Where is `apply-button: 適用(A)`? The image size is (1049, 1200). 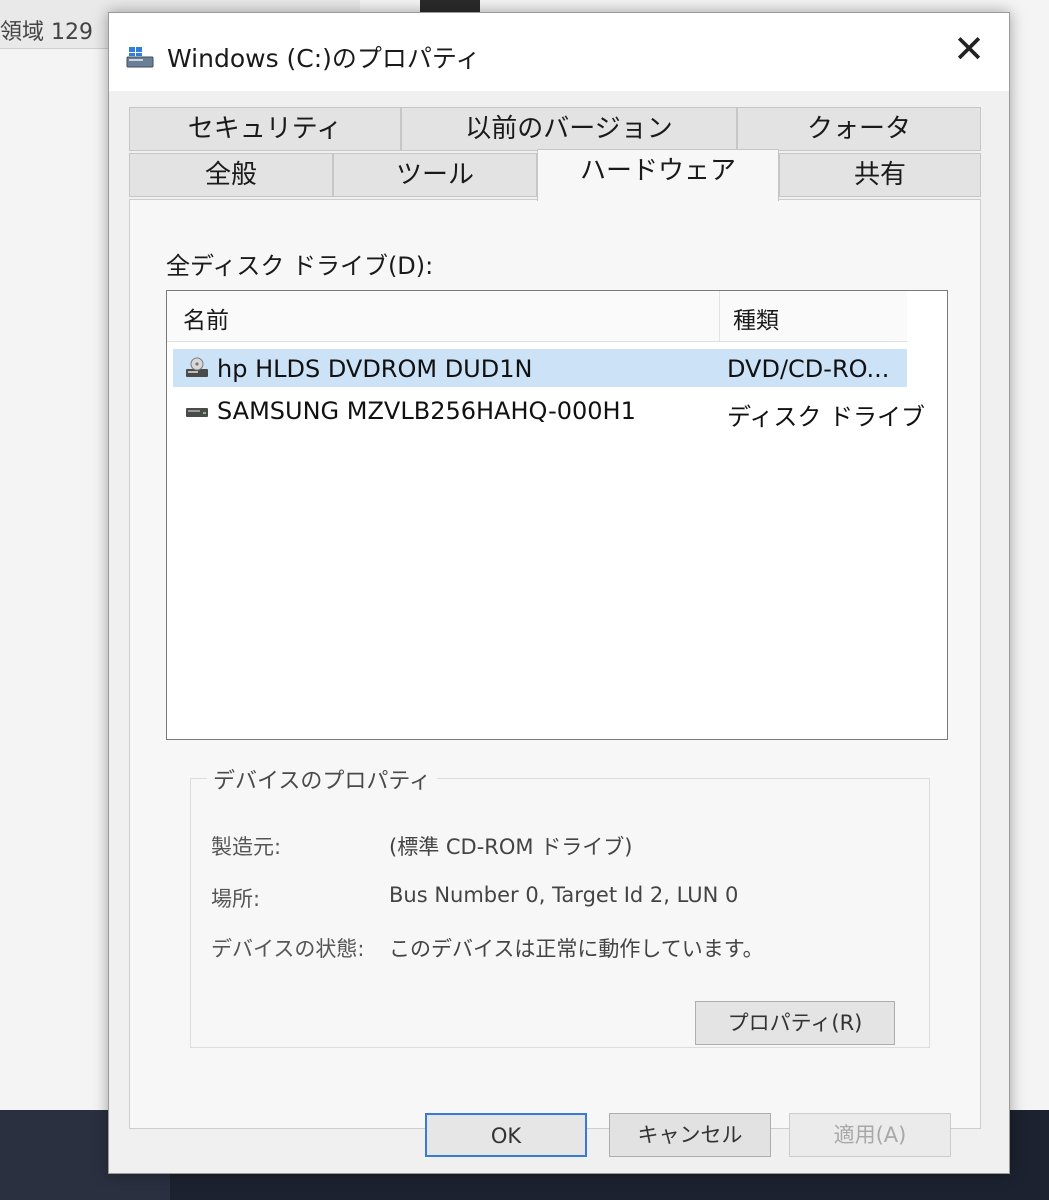
apply-button: 適用(A) is located at coordinates (870, 1135).